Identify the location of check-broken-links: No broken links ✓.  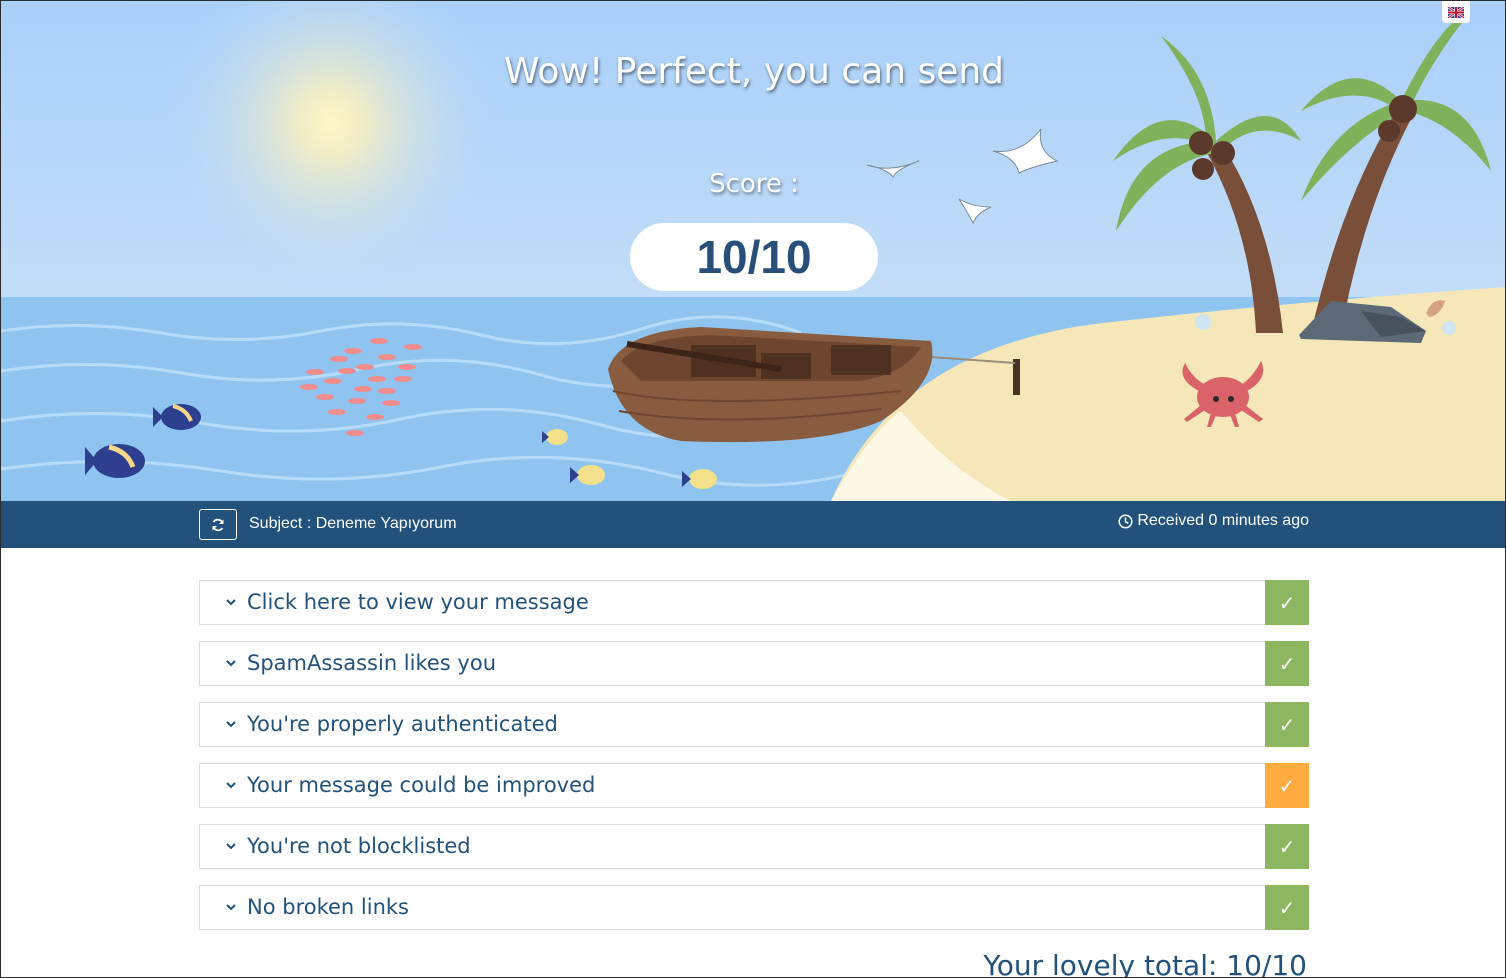
(754, 907).